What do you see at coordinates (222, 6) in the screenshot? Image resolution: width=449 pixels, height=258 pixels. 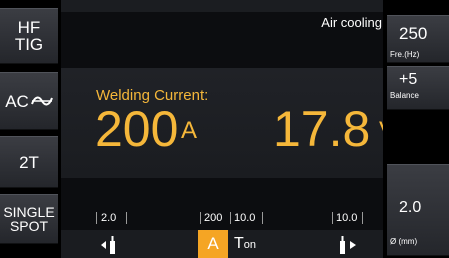 I see `main-top-strip` at bounding box center [222, 6].